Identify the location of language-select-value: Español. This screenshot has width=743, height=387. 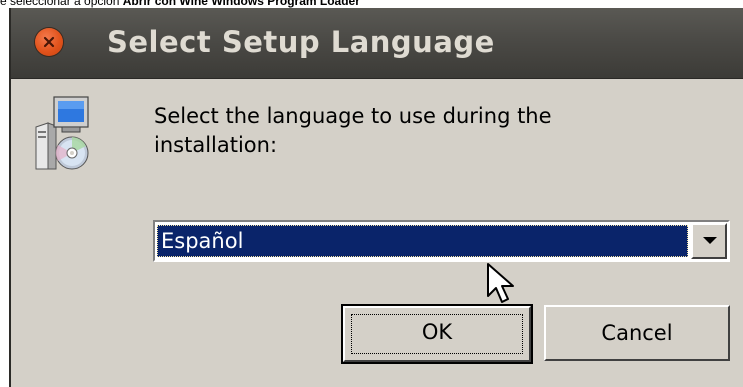
(422, 241).